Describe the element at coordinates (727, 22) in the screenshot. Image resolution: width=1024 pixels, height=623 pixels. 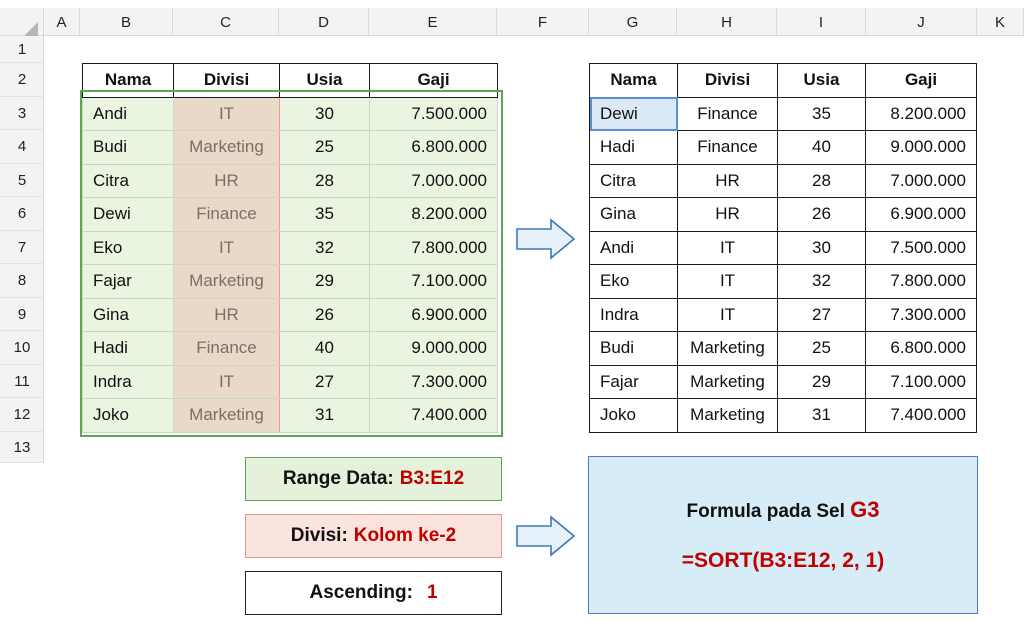
I see `column-header-h: H` at that location.